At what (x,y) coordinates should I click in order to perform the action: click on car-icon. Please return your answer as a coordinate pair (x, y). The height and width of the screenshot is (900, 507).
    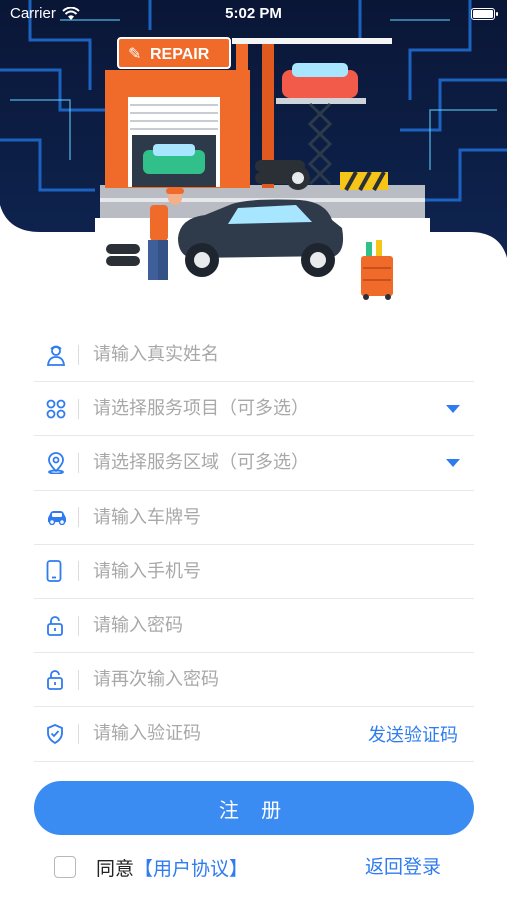
    Looking at the image, I should click on (56, 517).